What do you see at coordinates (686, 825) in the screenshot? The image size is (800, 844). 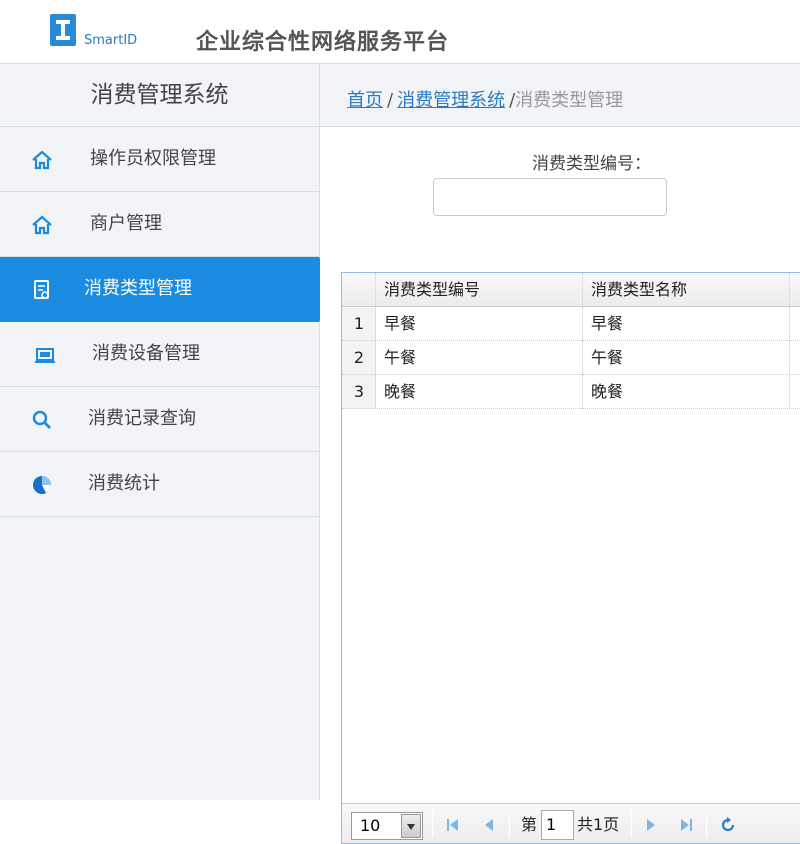 I see `last-page-icon` at bounding box center [686, 825].